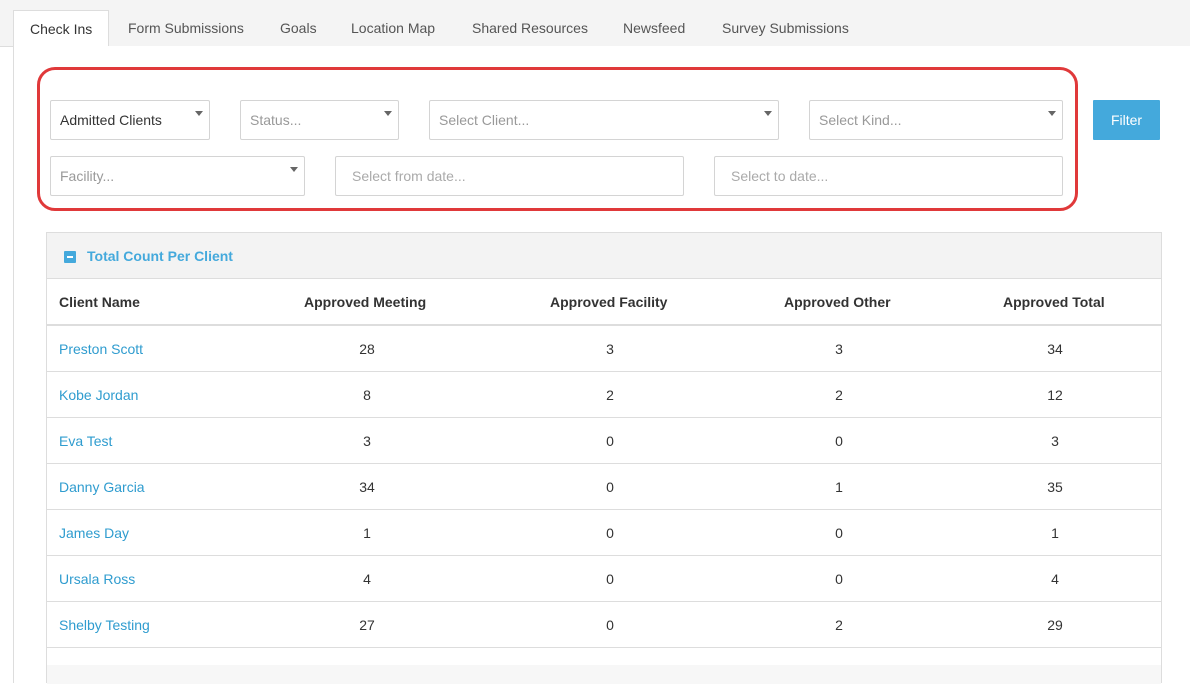 This screenshot has width=1190, height=684. Describe the element at coordinates (367, 625) in the screenshot. I see `approved-meeting-value: 27` at that location.